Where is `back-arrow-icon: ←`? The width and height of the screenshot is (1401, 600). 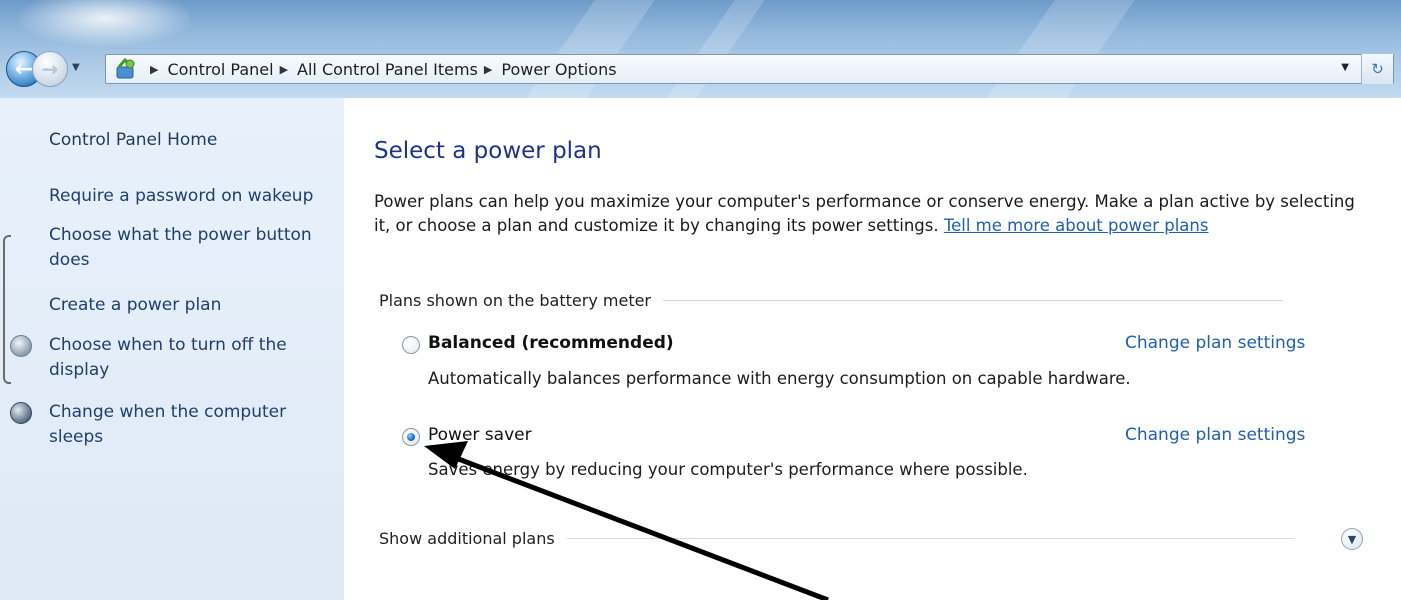
back-arrow-icon: ← is located at coordinates (24, 69).